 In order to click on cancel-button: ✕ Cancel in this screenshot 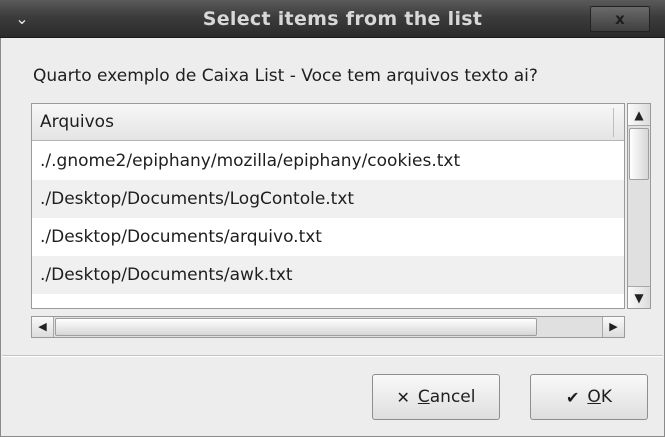, I will do `click(436, 397)`.